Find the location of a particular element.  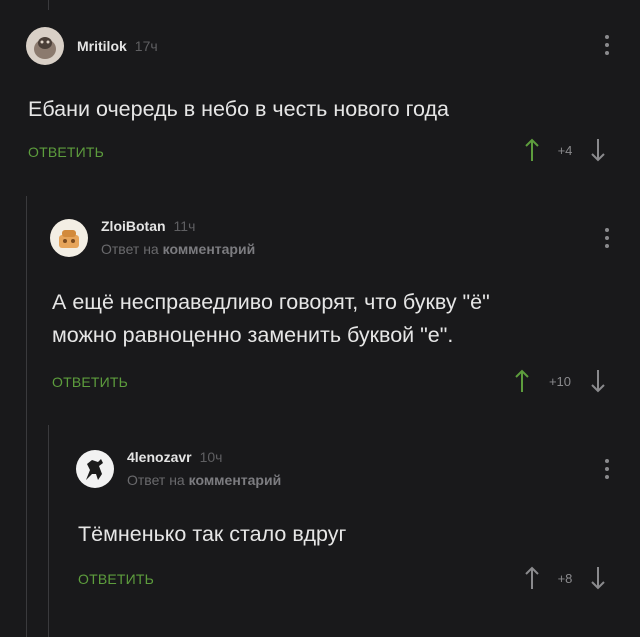

score: +4 is located at coordinates (565, 150).